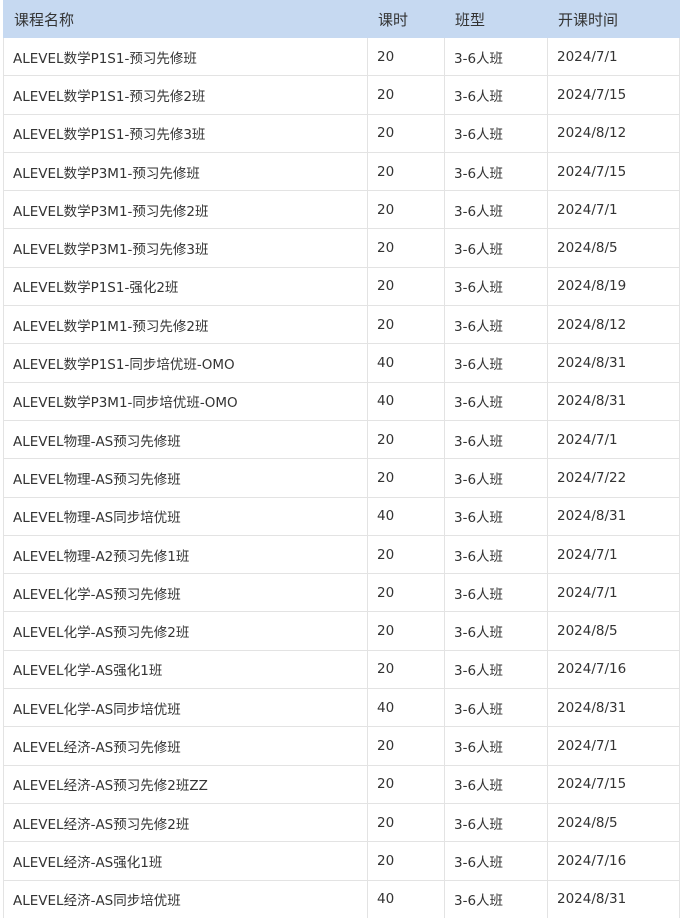  I want to click on cell-course-name: ALEVEL数学P1S1-预习先修2班, so click(186, 95).